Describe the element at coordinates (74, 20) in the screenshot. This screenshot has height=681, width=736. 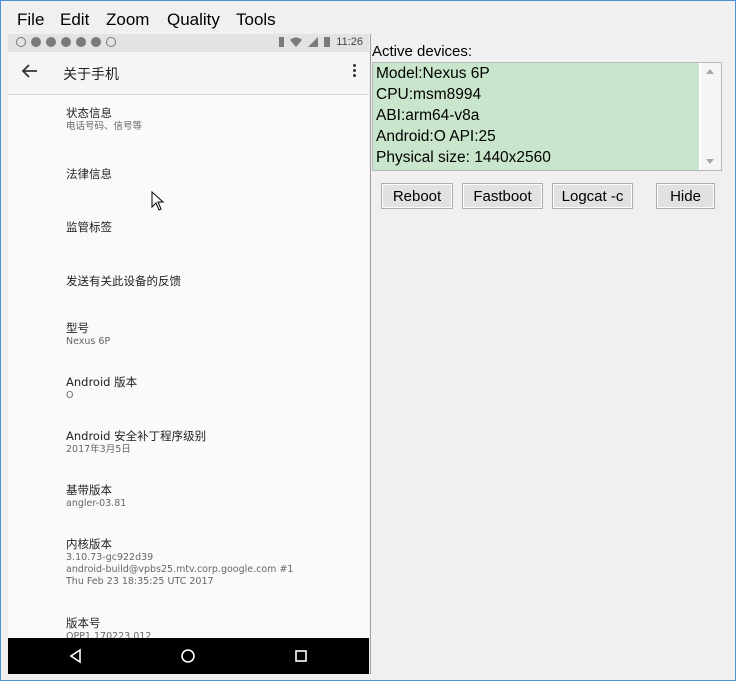
I see `menu-edit: Edit` at that location.